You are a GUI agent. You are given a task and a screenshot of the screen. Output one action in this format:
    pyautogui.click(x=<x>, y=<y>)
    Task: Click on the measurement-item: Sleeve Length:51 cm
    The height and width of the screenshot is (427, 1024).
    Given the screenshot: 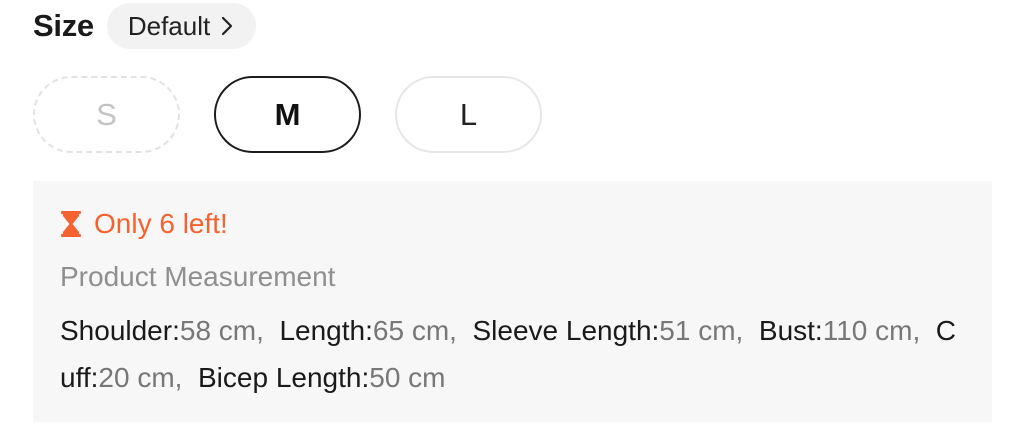 What is the action you would take?
    pyautogui.click(x=603, y=330)
    